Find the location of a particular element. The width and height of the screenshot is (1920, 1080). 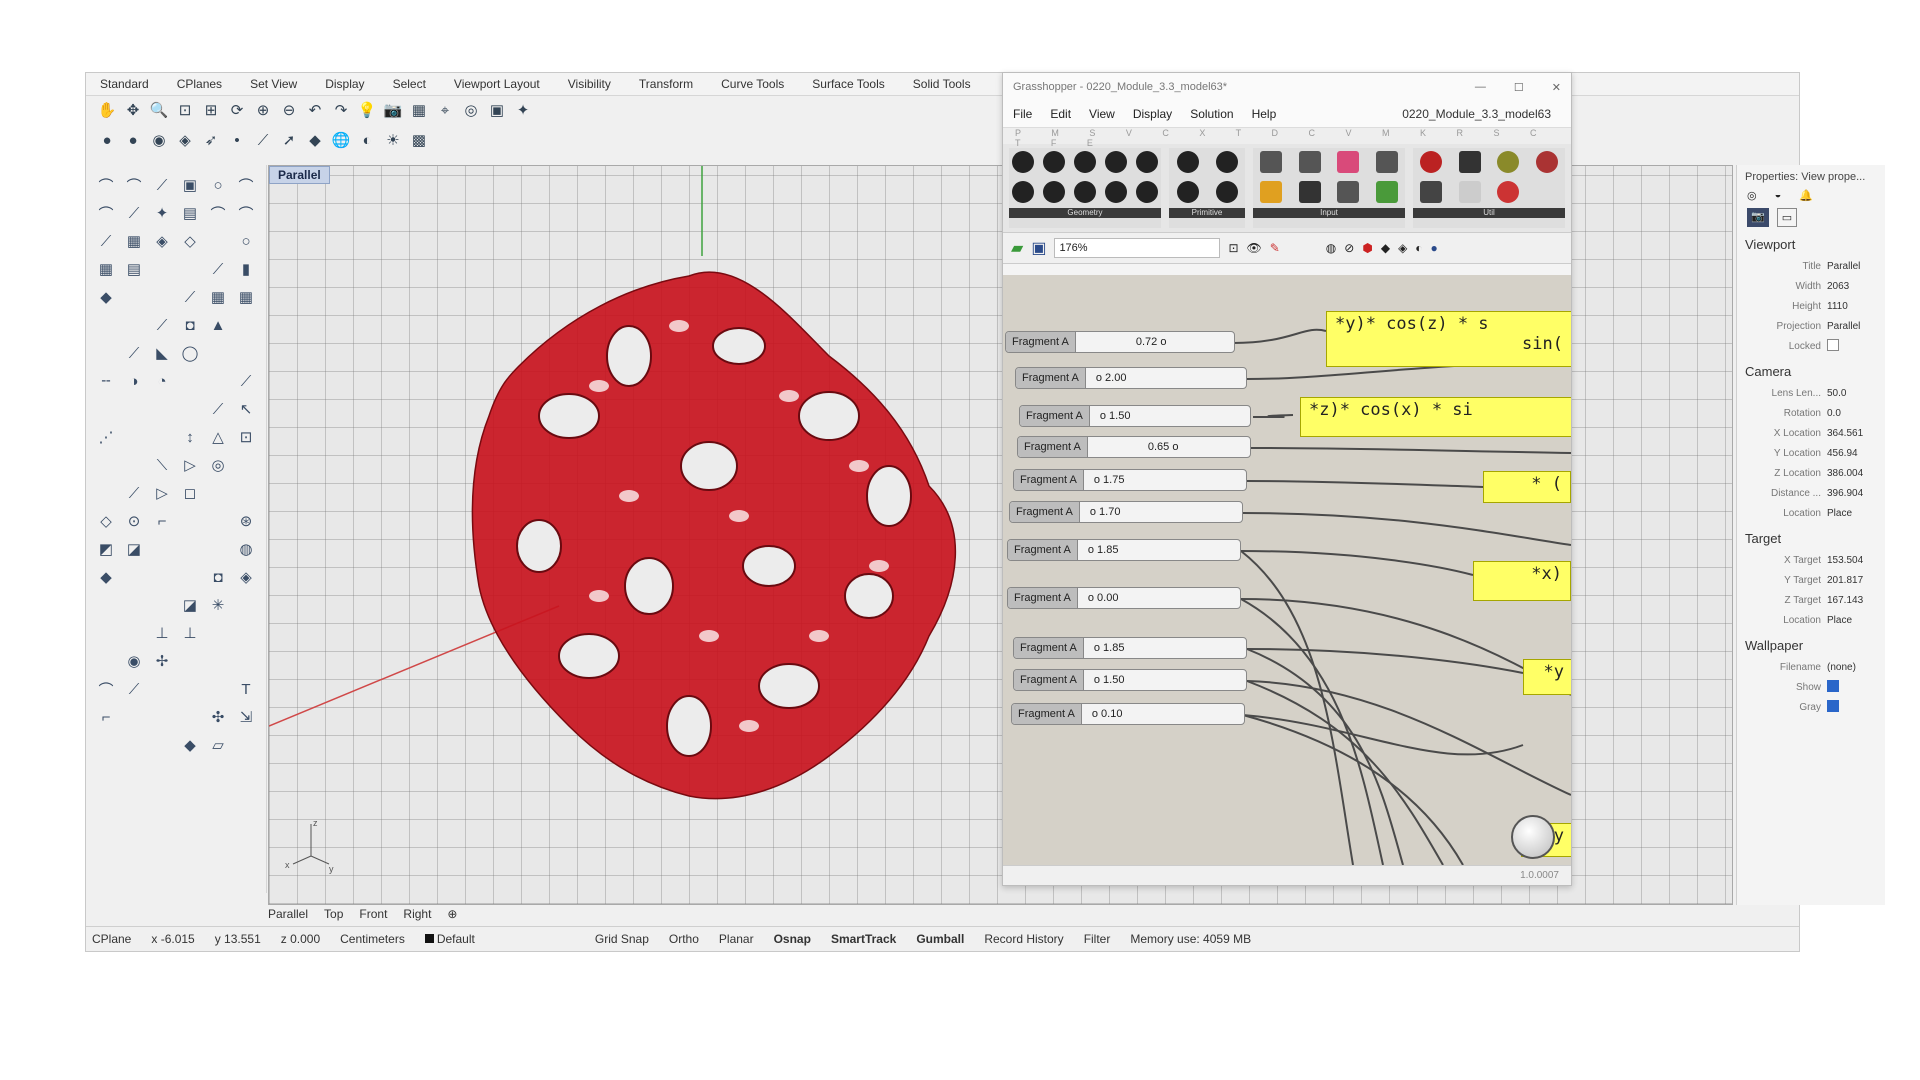

toggle-gumball: Gumball is located at coordinates (940, 939).